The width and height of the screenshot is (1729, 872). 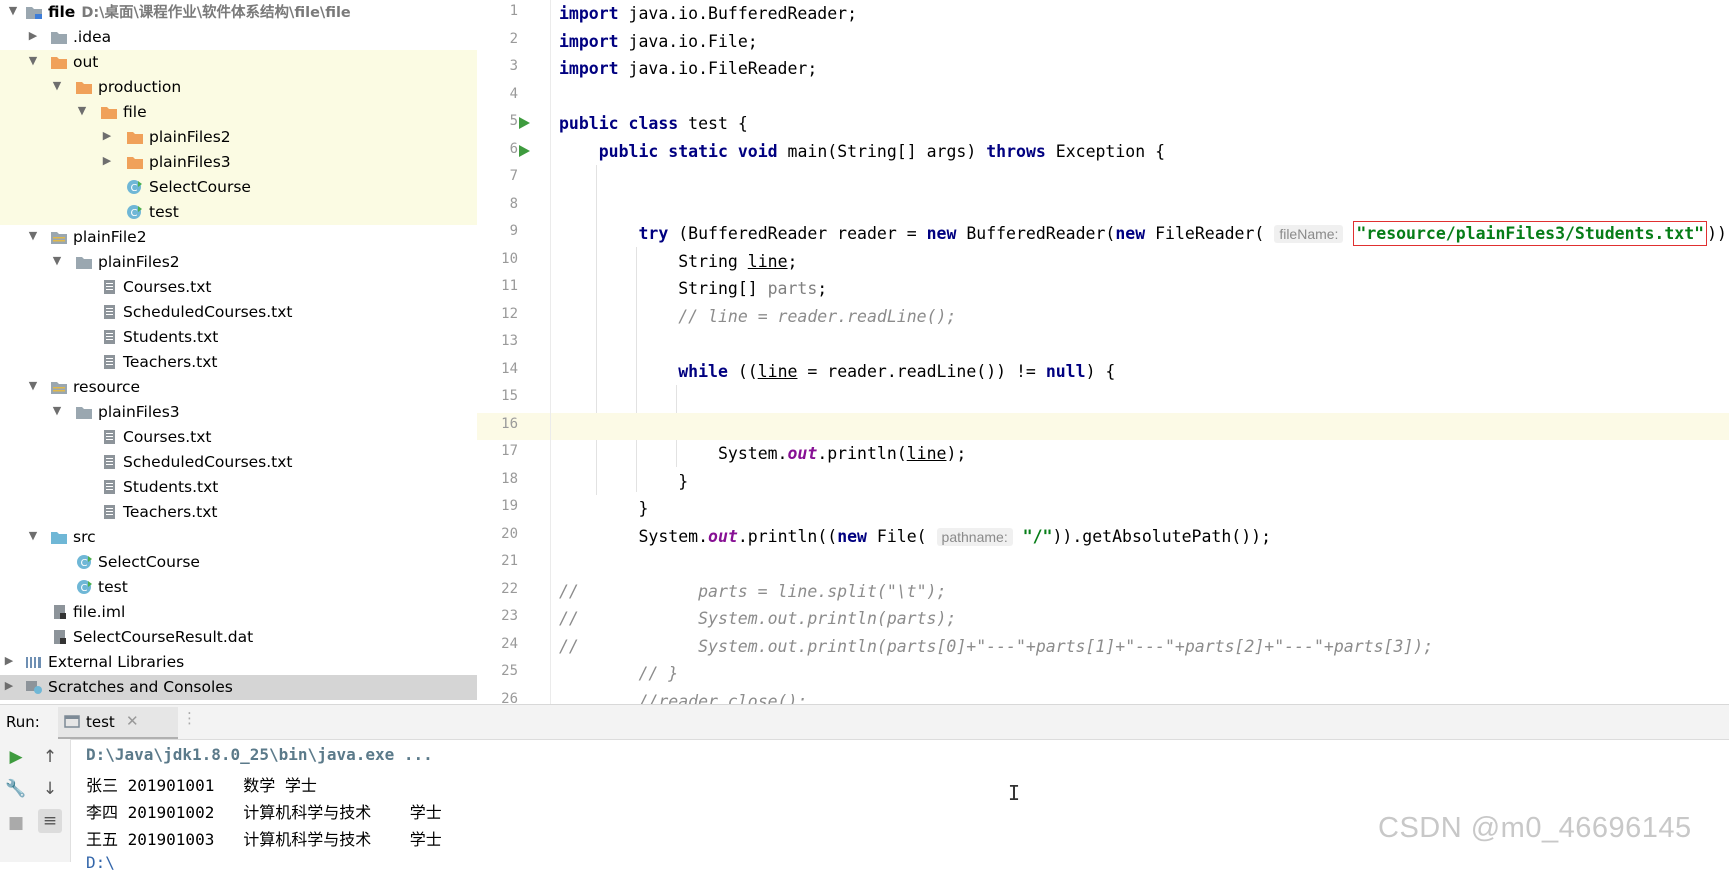 I want to click on line-number: 20, so click(x=509, y=533).